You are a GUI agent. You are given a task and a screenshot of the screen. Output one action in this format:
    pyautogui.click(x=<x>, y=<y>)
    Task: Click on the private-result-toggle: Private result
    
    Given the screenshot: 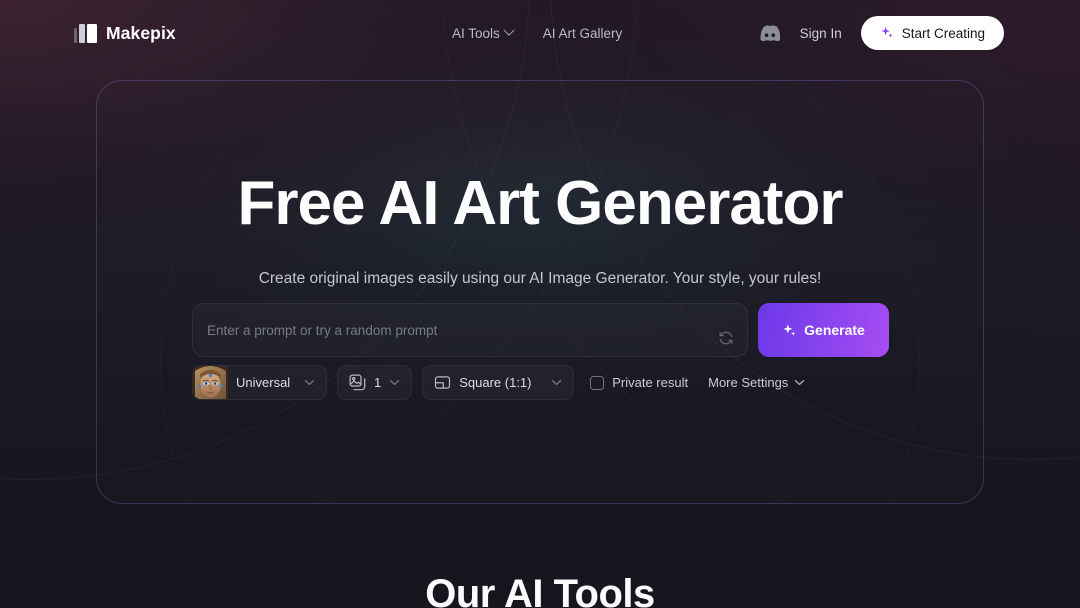 What is the action you would take?
    pyautogui.click(x=639, y=382)
    